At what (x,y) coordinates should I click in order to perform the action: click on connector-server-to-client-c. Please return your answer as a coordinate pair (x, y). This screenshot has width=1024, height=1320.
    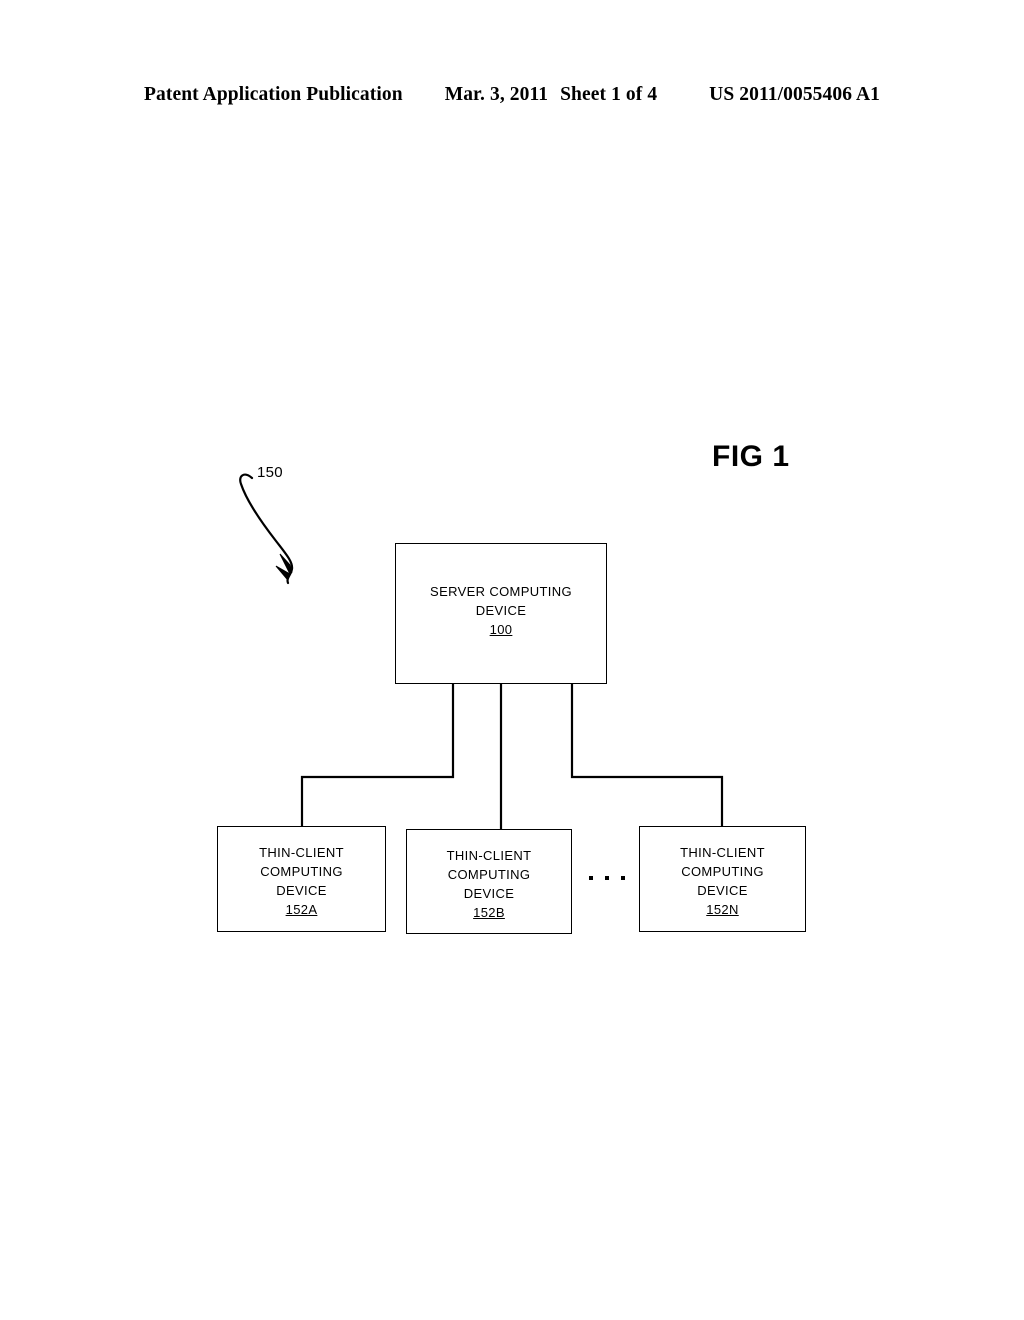
    Looking at the image, I should click on (647, 755).